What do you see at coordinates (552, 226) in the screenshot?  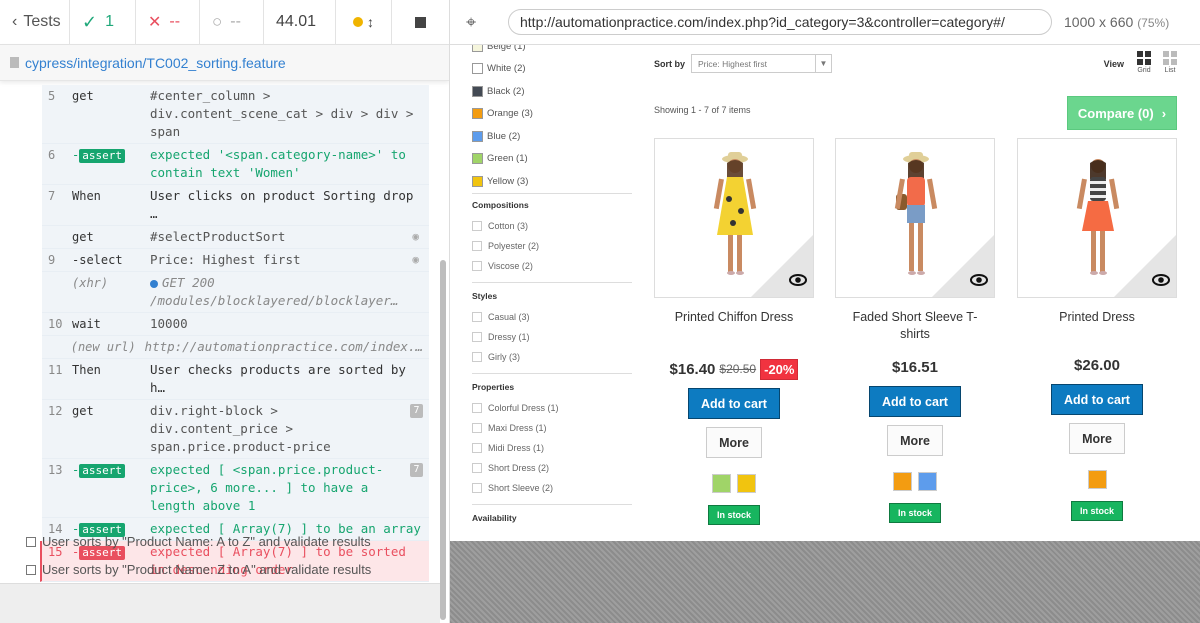 I see `filter-checkbox-item: Cotton (3)` at bounding box center [552, 226].